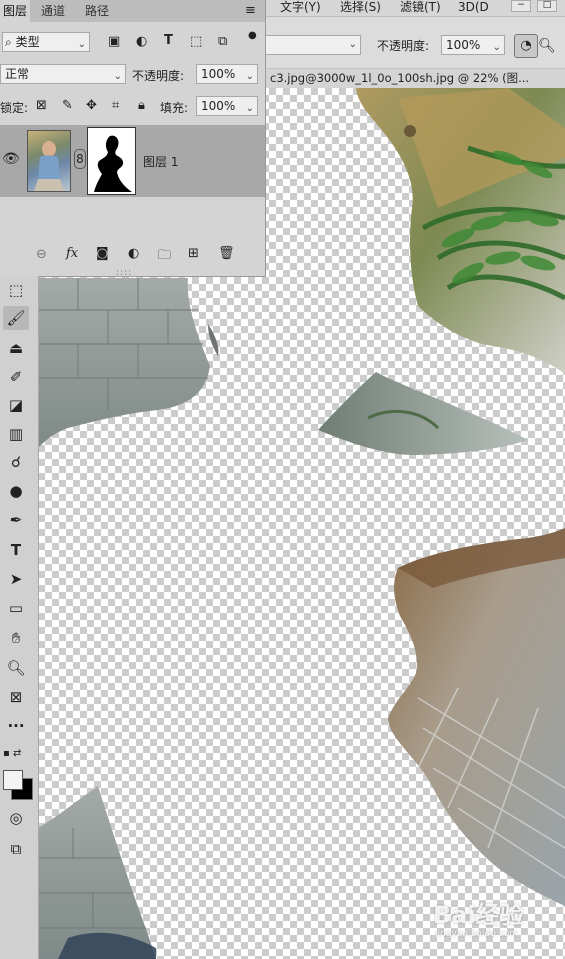 The width and height of the screenshot is (565, 959). I want to click on lock-label: 锁定:, so click(14, 108).